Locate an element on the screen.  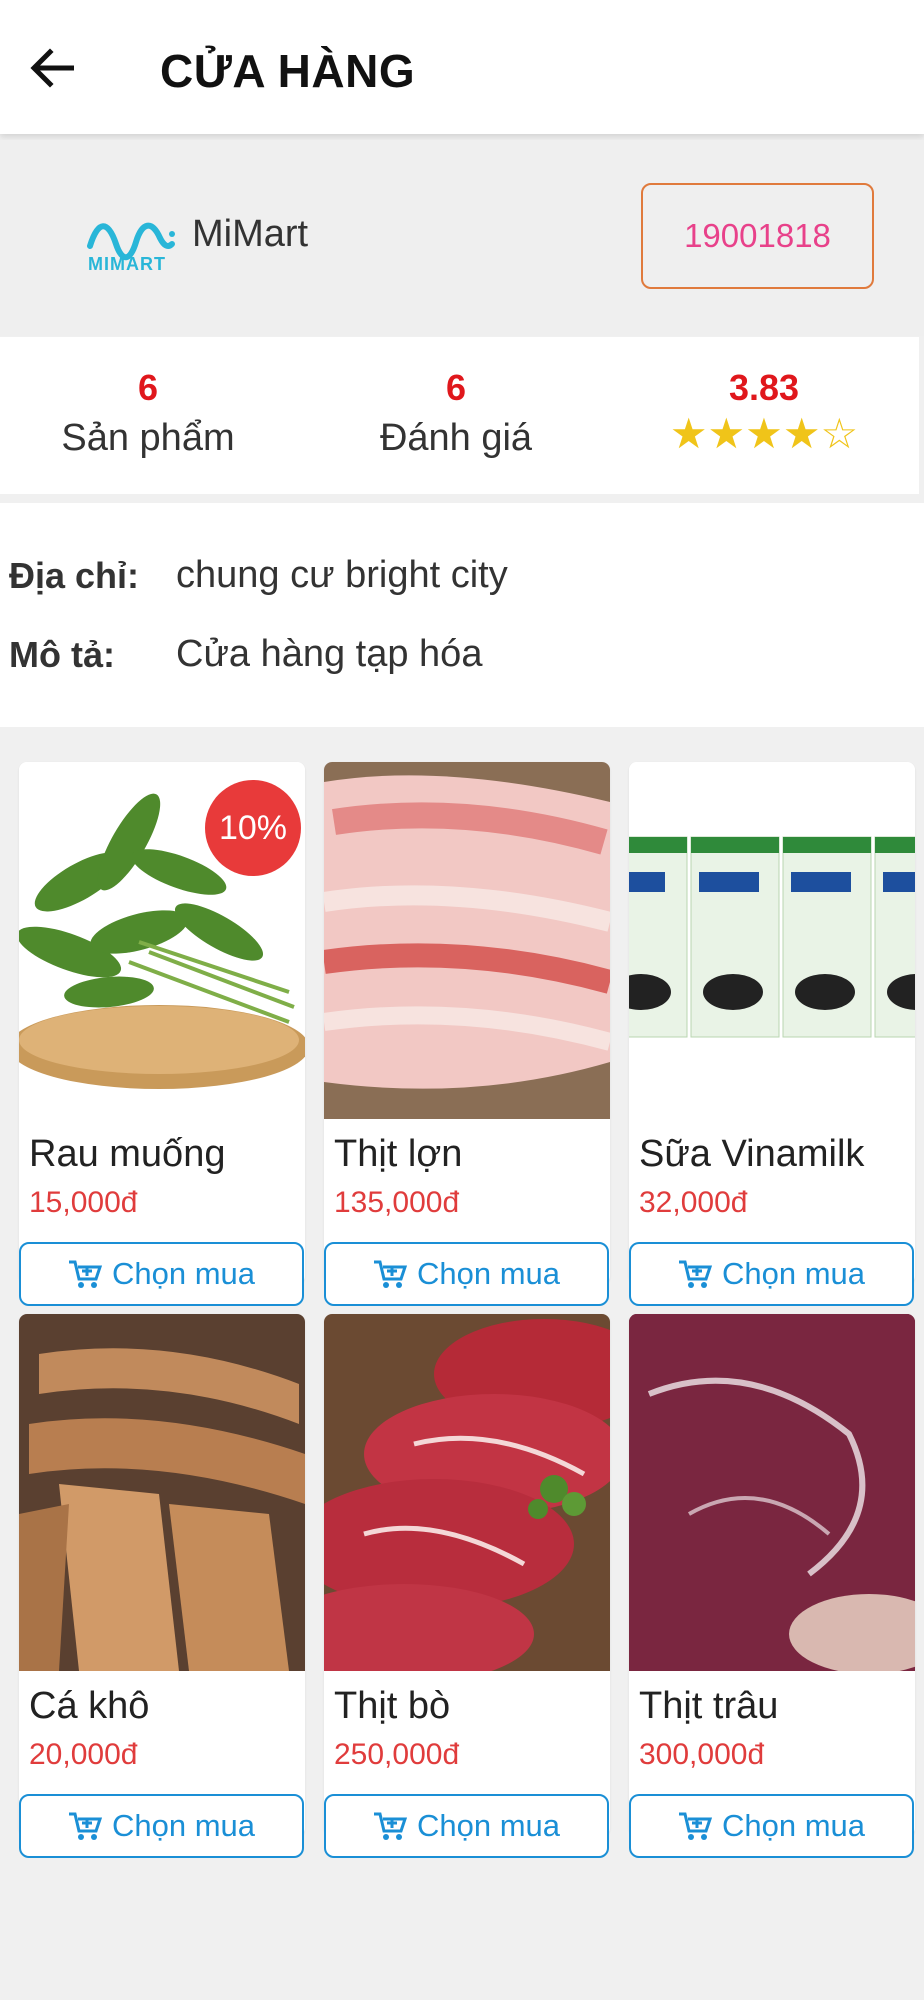
store-stats: 6 Sản phẩm 6 Đánh giá 3.83 ★ ★ ★ ★ ☆ is located at coordinates (459, 415).